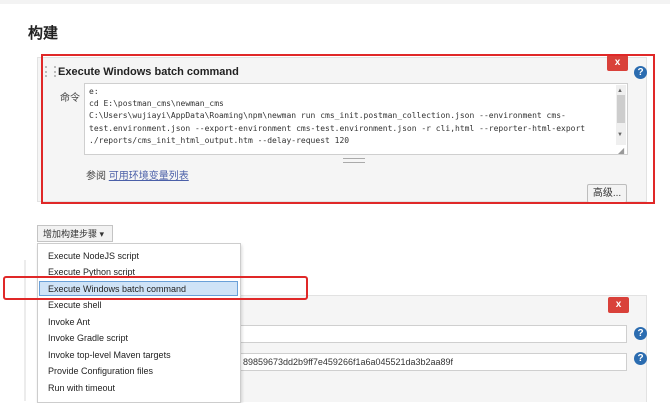  What do you see at coordinates (81, 388) in the screenshot?
I see `menu-item-timeout: Run with timeout` at bounding box center [81, 388].